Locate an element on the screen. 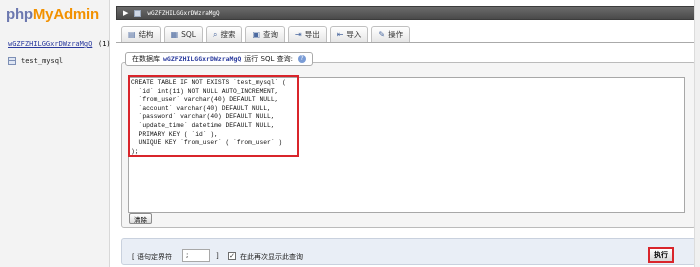  legend-suffix: 运行 SQL 查询: is located at coordinates (268, 59).